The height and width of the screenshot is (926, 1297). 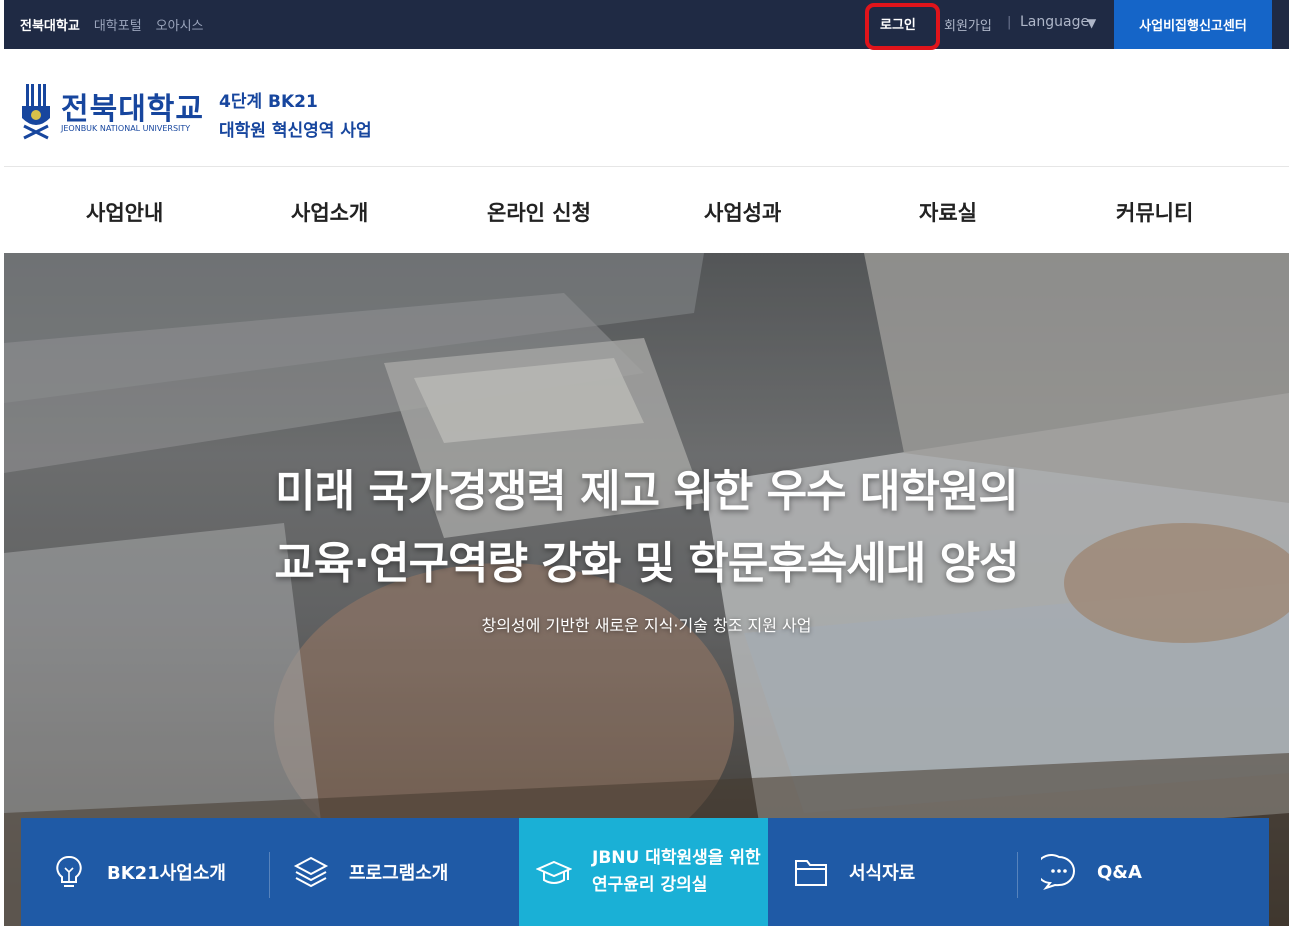 What do you see at coordinates (69, 871) in the screenshot?
I see `lightbulb-icon` at bounding box center [69, 871].